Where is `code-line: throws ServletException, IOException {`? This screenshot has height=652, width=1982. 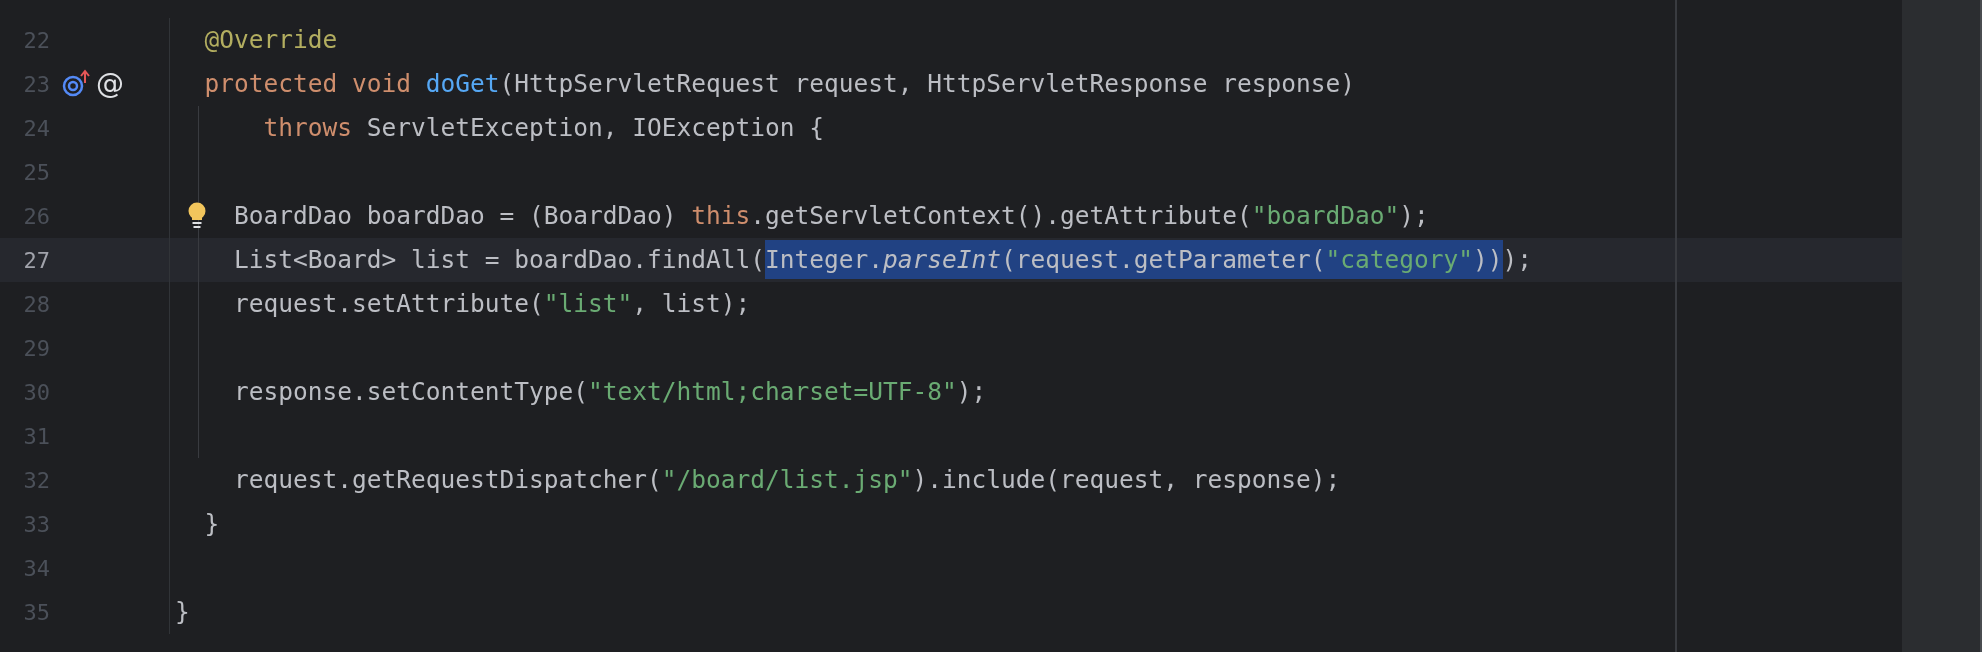
code-line: throws ServletException, IOException { is located at coordinates (544, 128).